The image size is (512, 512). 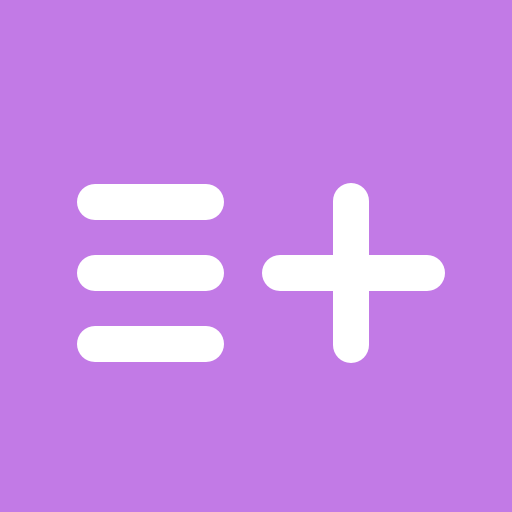 I want to click on list-lines-icon, so click(x=150, y=273).